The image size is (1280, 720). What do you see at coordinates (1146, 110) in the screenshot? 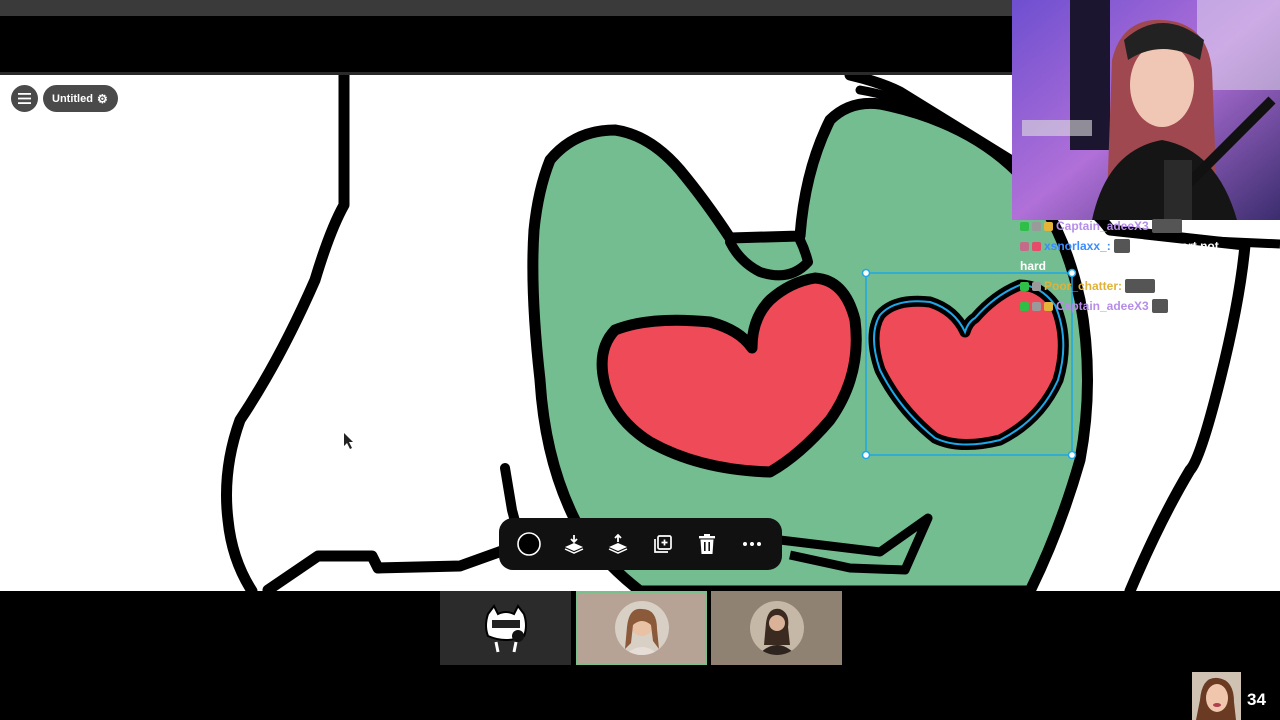
I see `webcam-overlay` at bounding box center [1146, 110].